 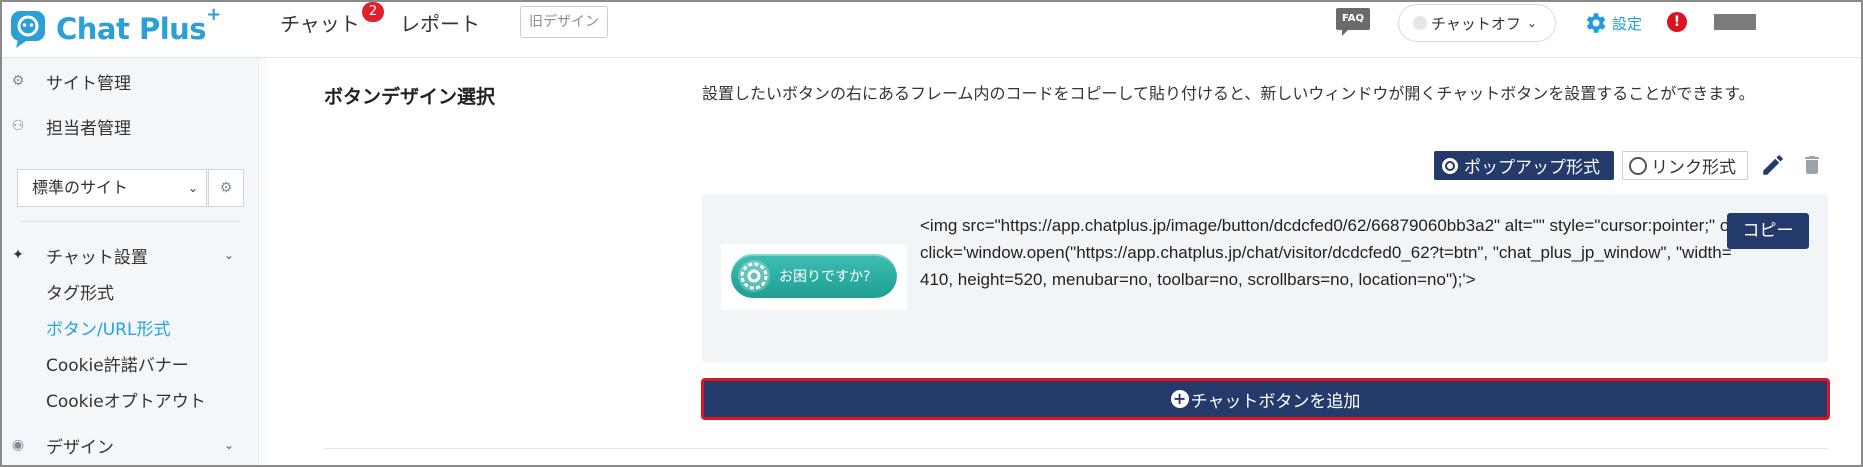 I want to click on logo: Chat Plus+, so click(x=114, y=29).